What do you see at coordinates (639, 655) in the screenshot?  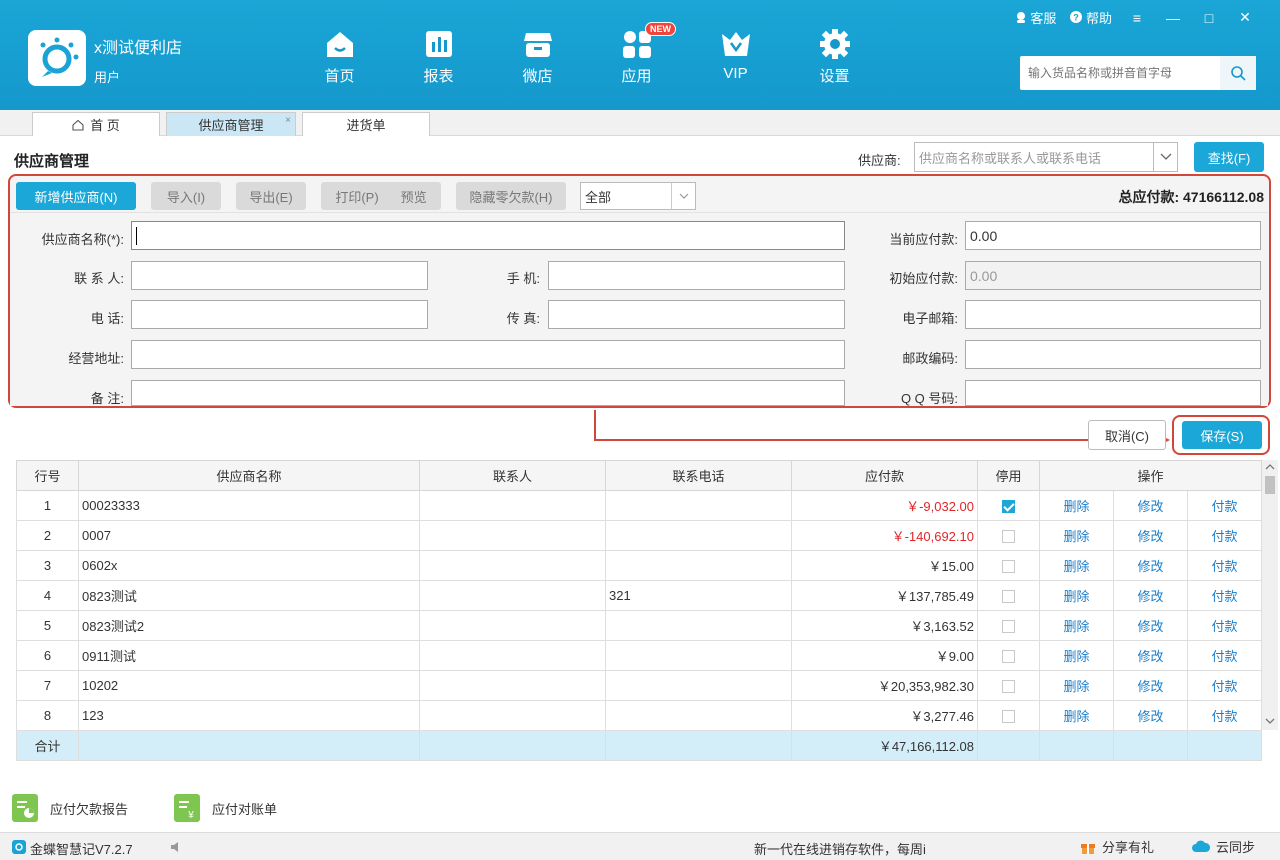 I see `table-row: 6 0911测试 ￥9.00 删除 修改 付款` at bounding box center [639, 655].